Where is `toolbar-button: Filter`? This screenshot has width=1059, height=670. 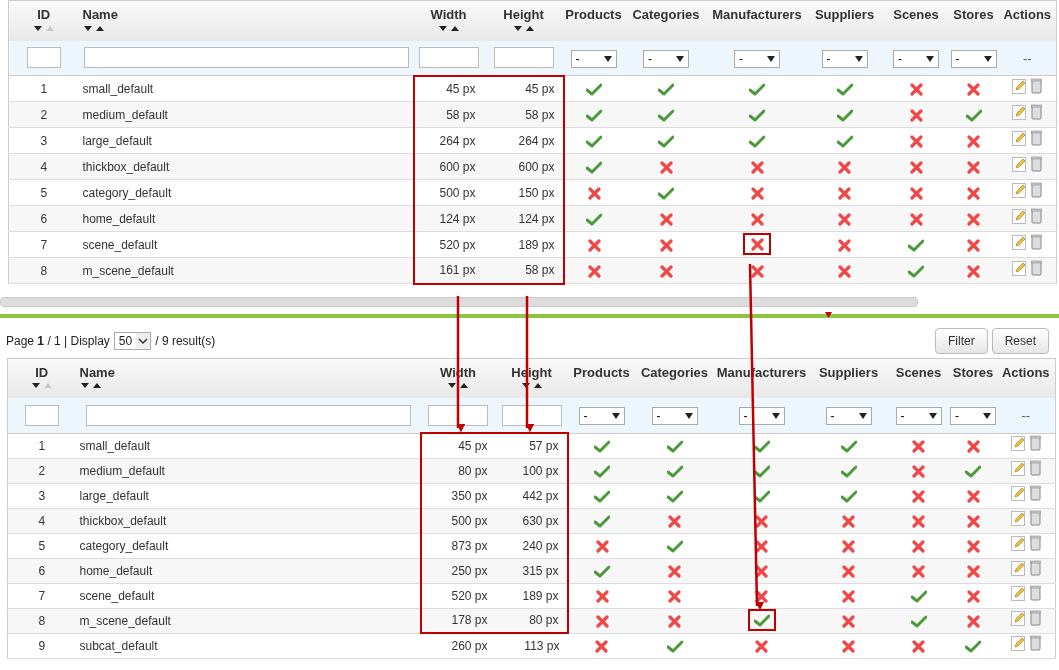 toolbar-button: Filter is located at coordinates (961, 340).